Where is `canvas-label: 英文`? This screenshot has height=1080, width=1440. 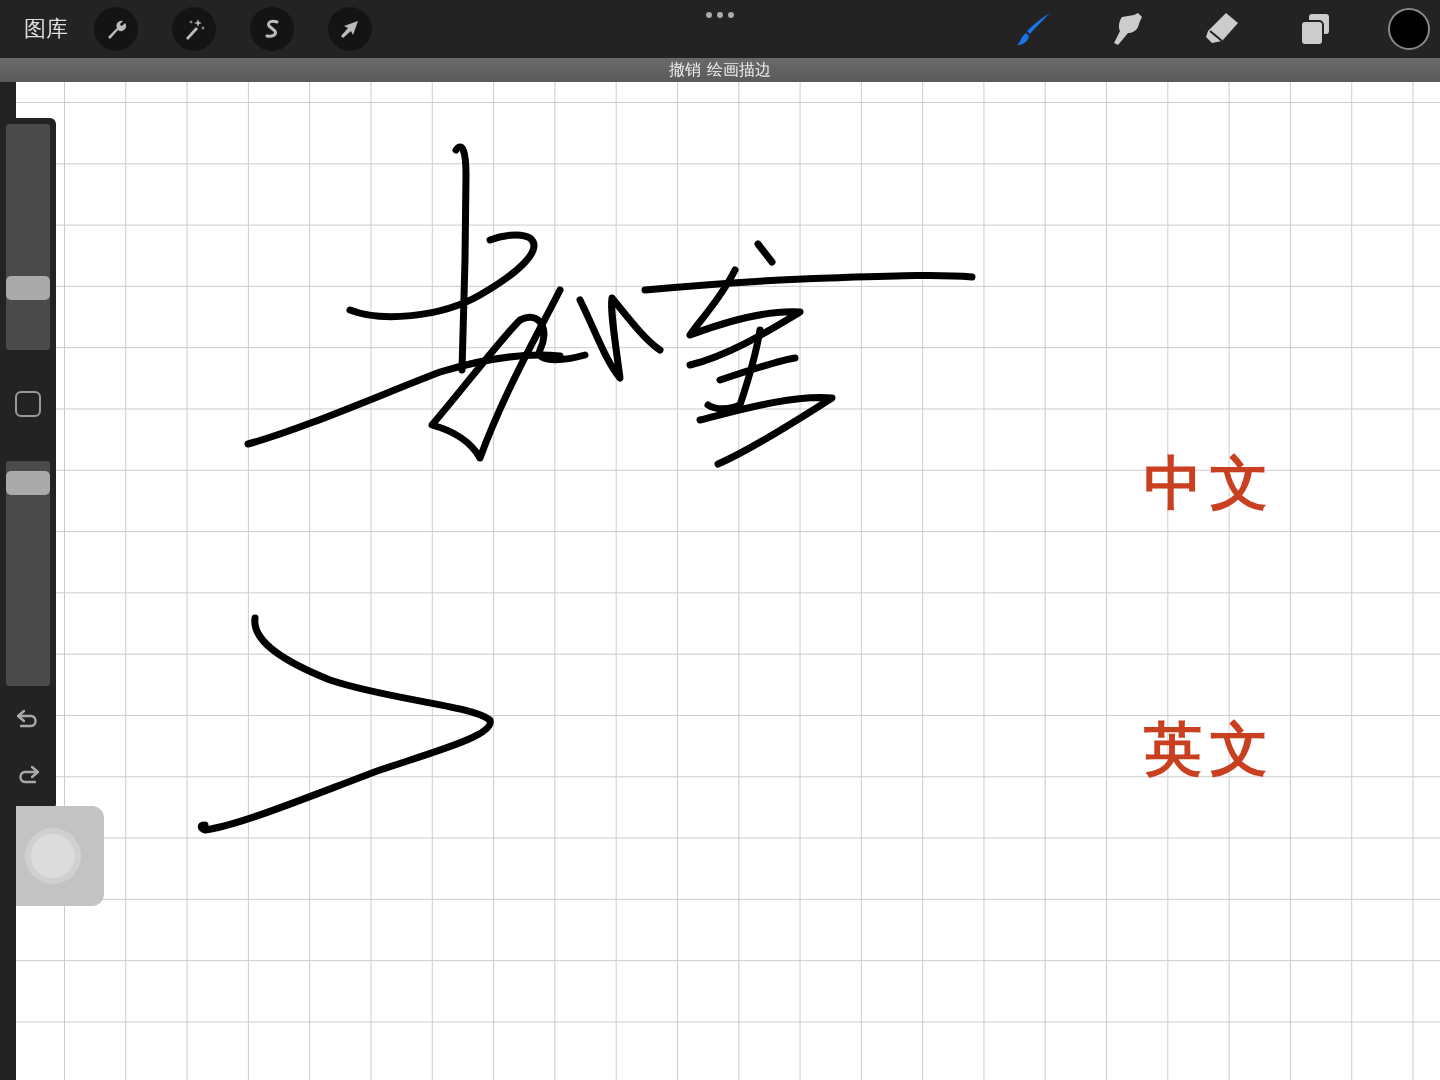 canvas-label: 英文 is located at coordinates (1210, 749).